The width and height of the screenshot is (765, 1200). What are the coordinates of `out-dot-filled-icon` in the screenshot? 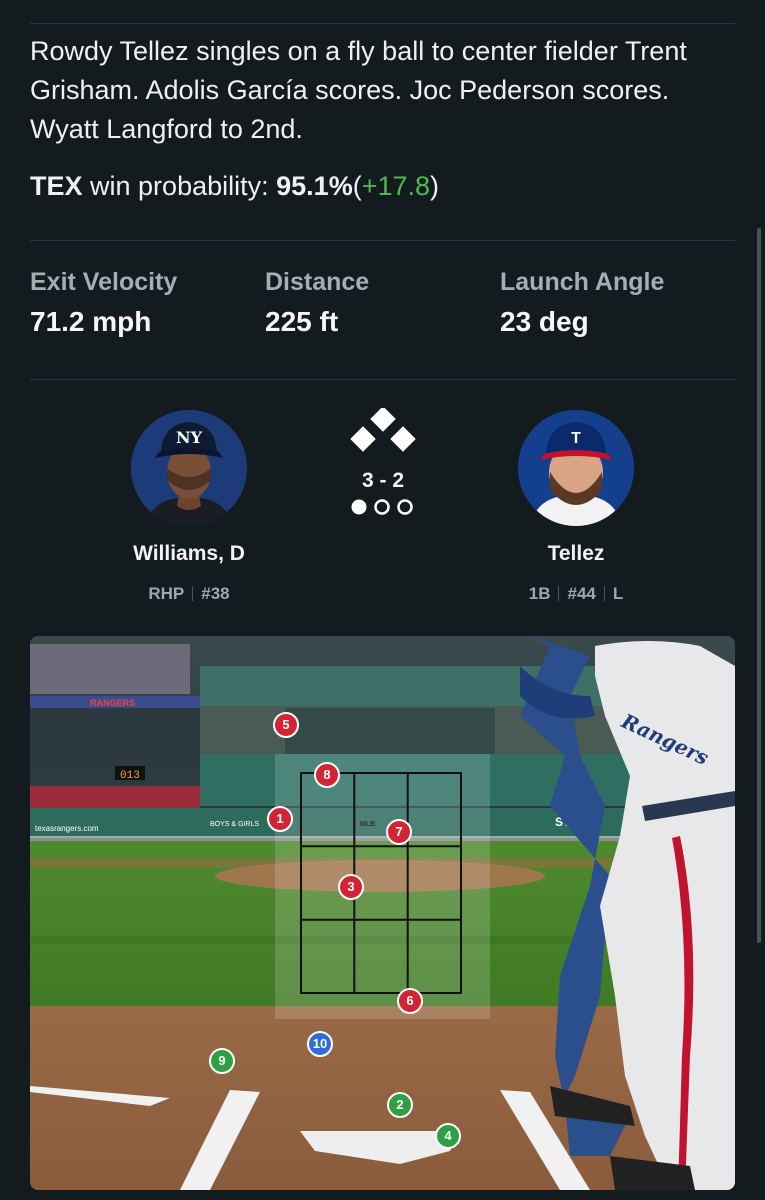 It's located at (359, 507).